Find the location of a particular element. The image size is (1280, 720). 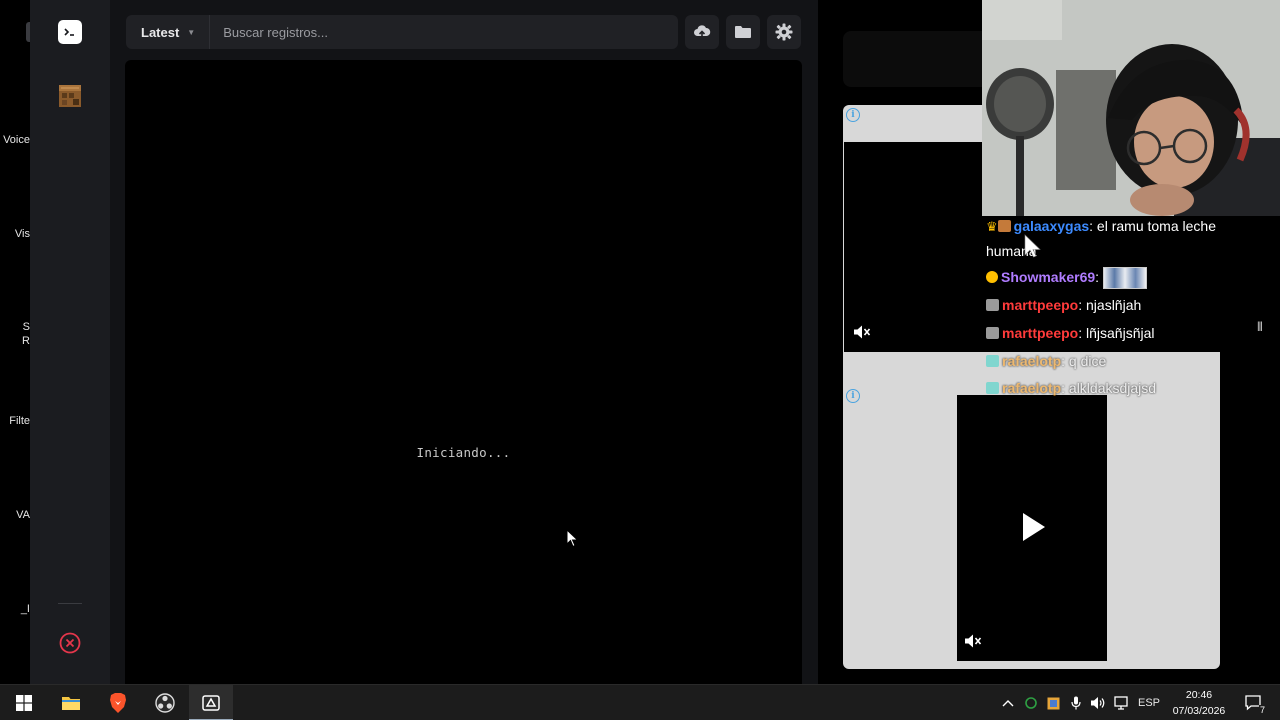

brave-lion-icon is located at coordinates (118, 703).